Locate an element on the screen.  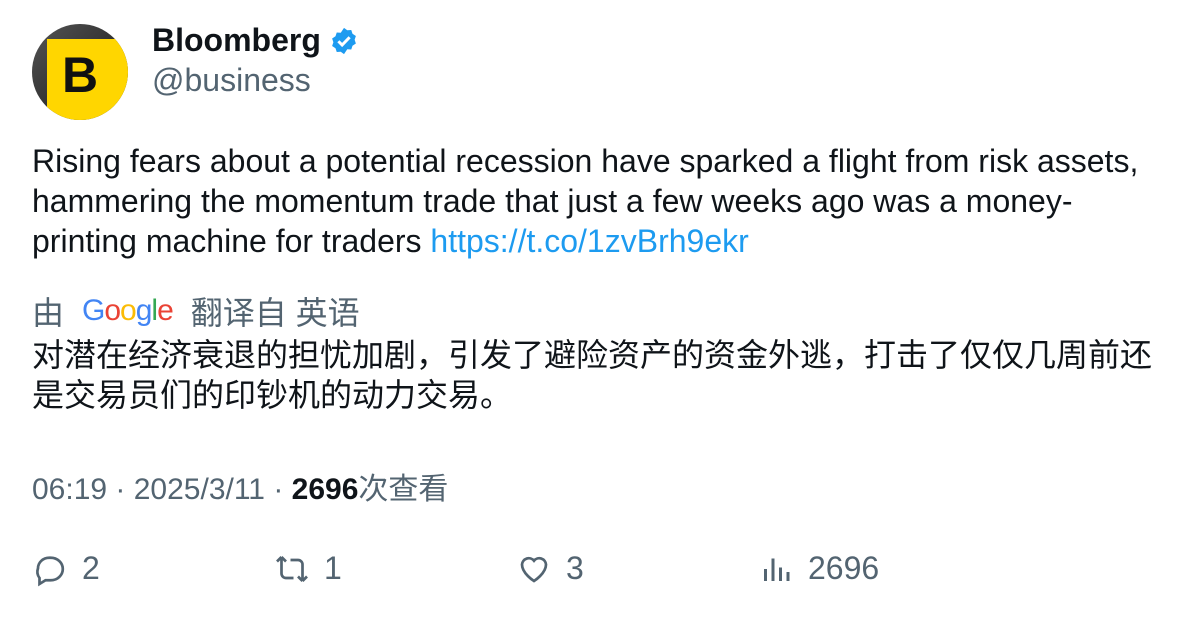
like-button: 3 is located at coordinates (637, 568).